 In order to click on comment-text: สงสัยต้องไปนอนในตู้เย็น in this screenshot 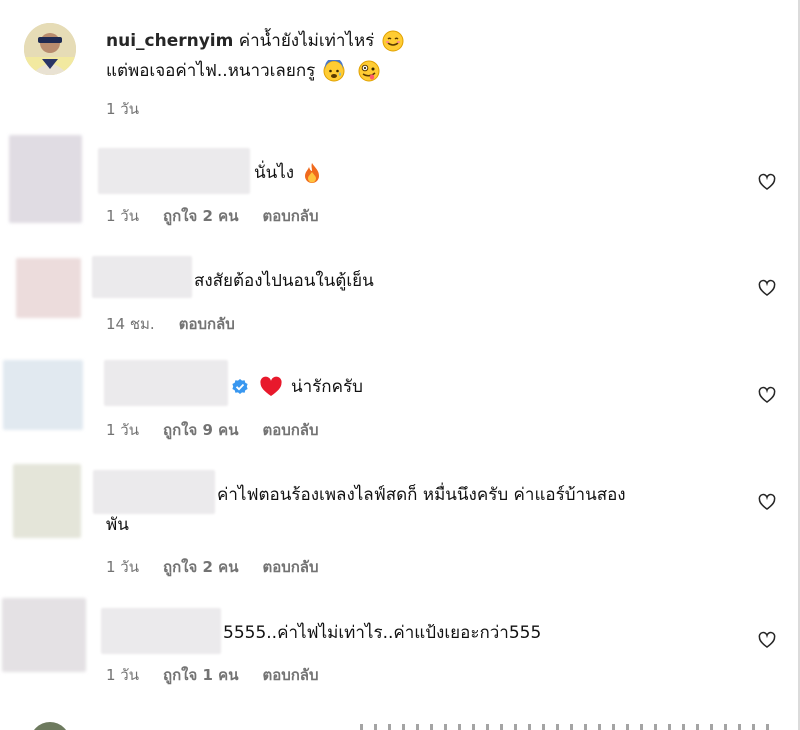, I will do `click(284, 281)`.